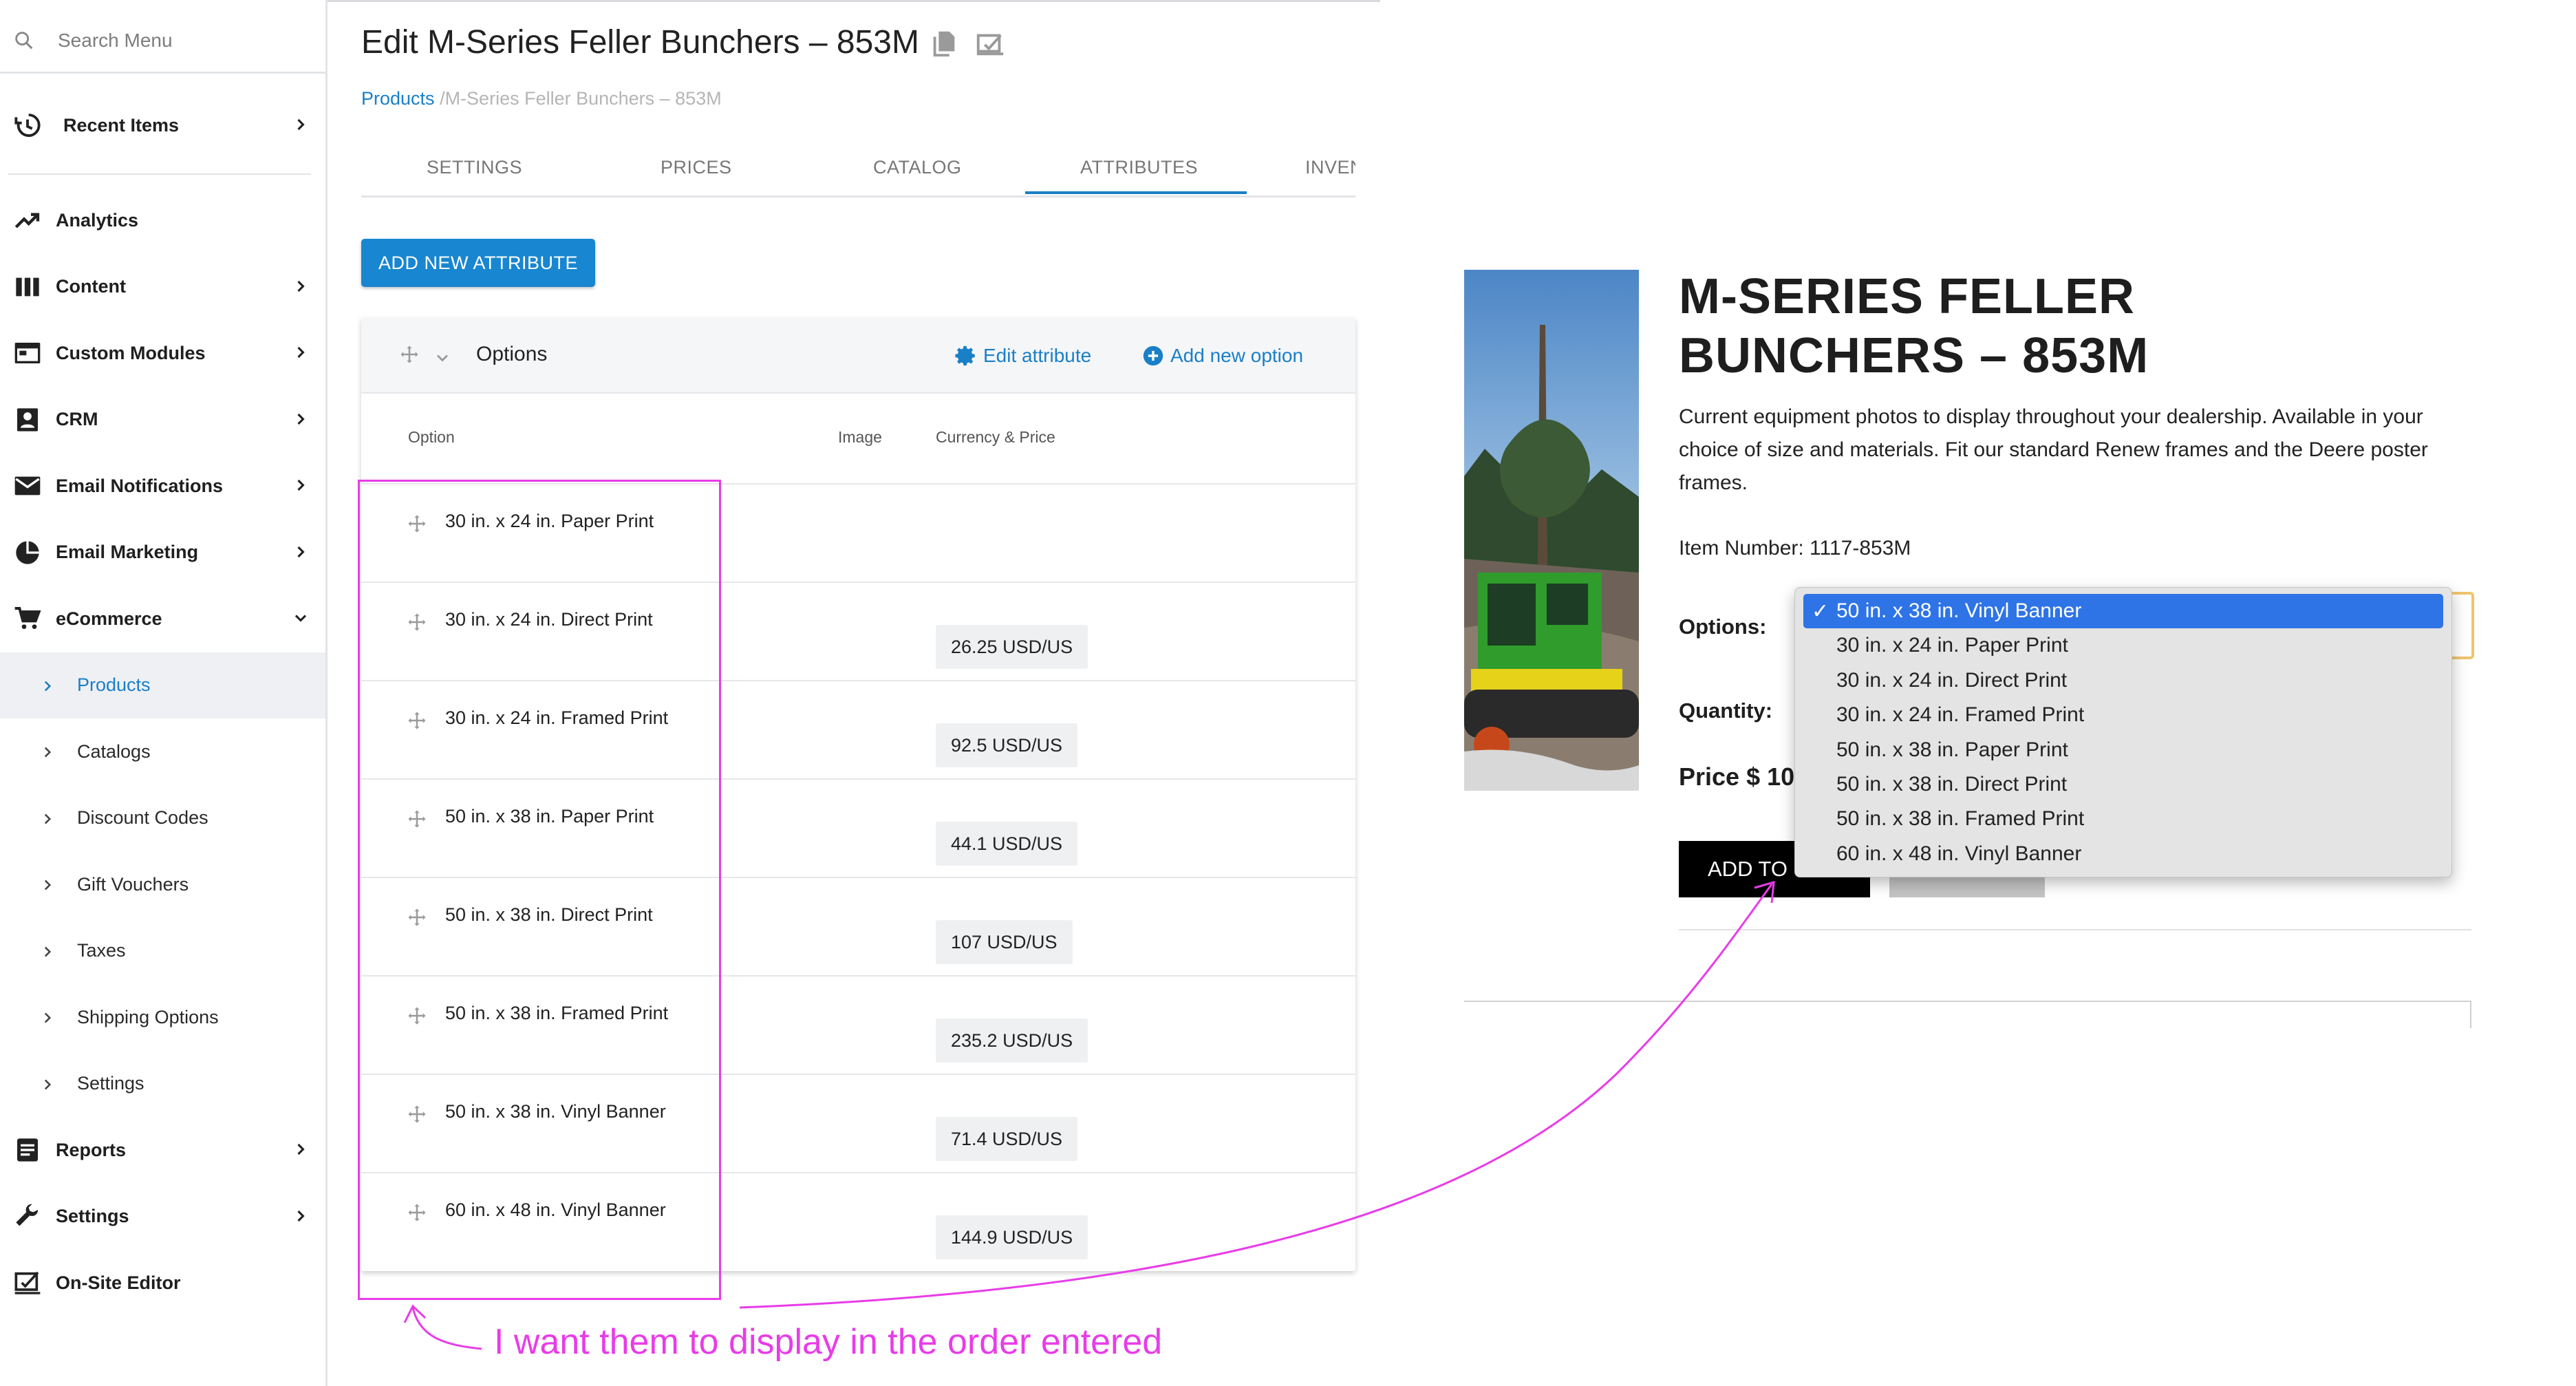 The image size is (2576, 1386). What do you see at coordinates (162, 420) in the screenshot?
I see `sidebar-item-crm: CRM` at bounding box center [162, 420].